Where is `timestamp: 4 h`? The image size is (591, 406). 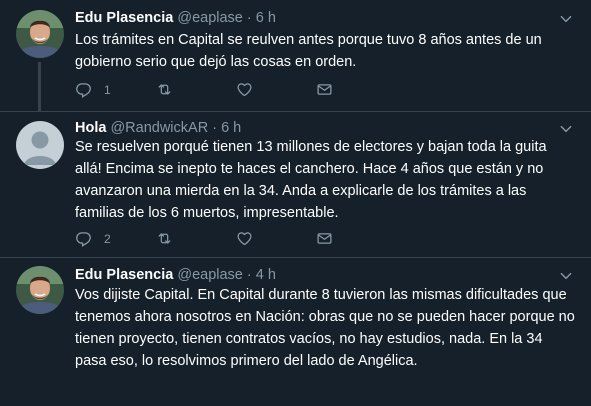
timestamp: 4 h is located at coordinates (266, 275).